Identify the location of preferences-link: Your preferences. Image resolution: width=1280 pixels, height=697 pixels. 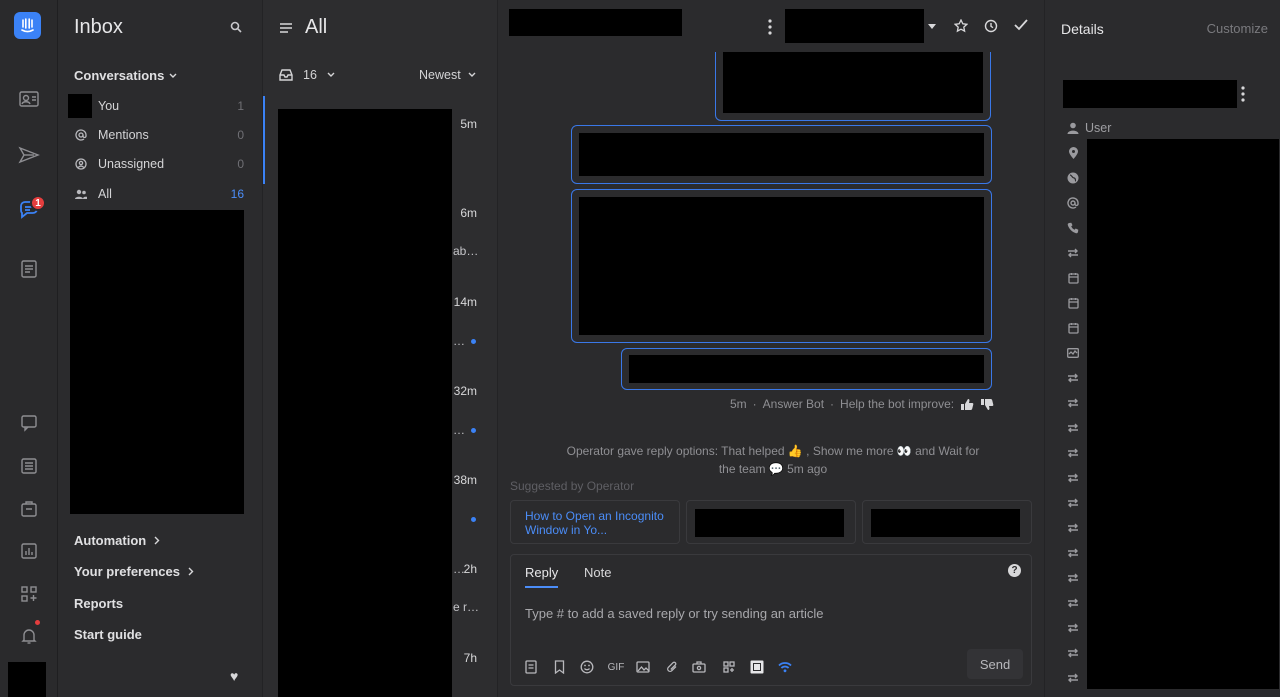
(134, 571).